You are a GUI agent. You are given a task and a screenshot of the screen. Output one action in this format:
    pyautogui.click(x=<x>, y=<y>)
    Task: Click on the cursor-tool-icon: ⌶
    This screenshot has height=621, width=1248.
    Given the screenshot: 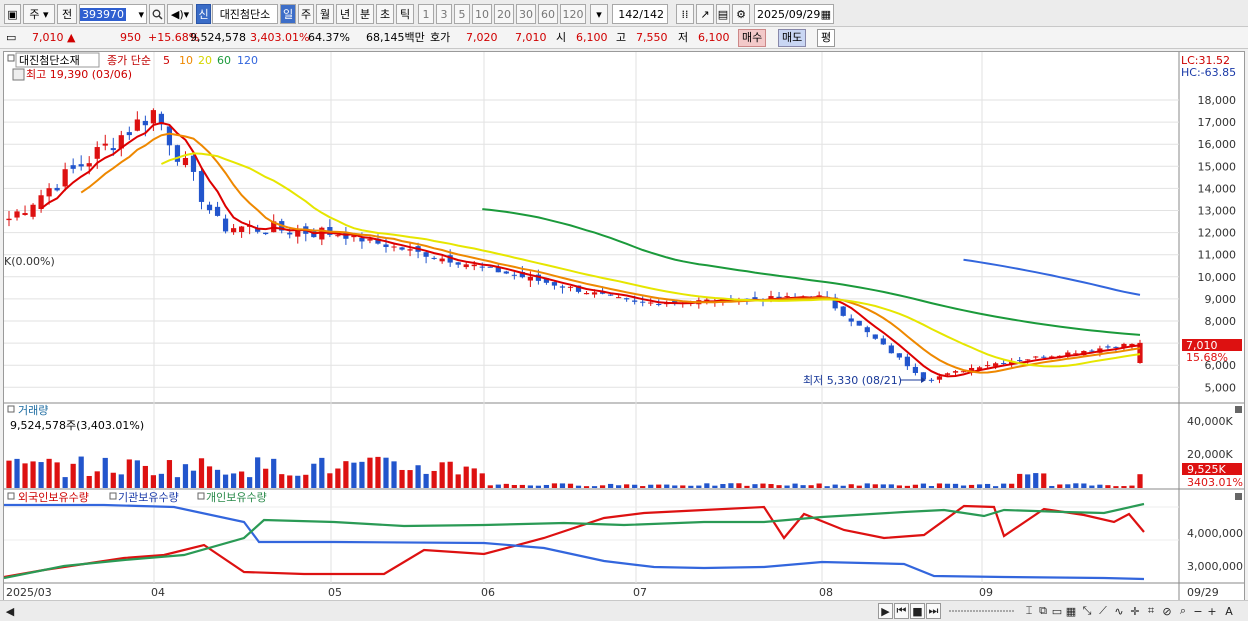 What is the action you would take?
    pyautogui.click(x=1029, y=611)
    